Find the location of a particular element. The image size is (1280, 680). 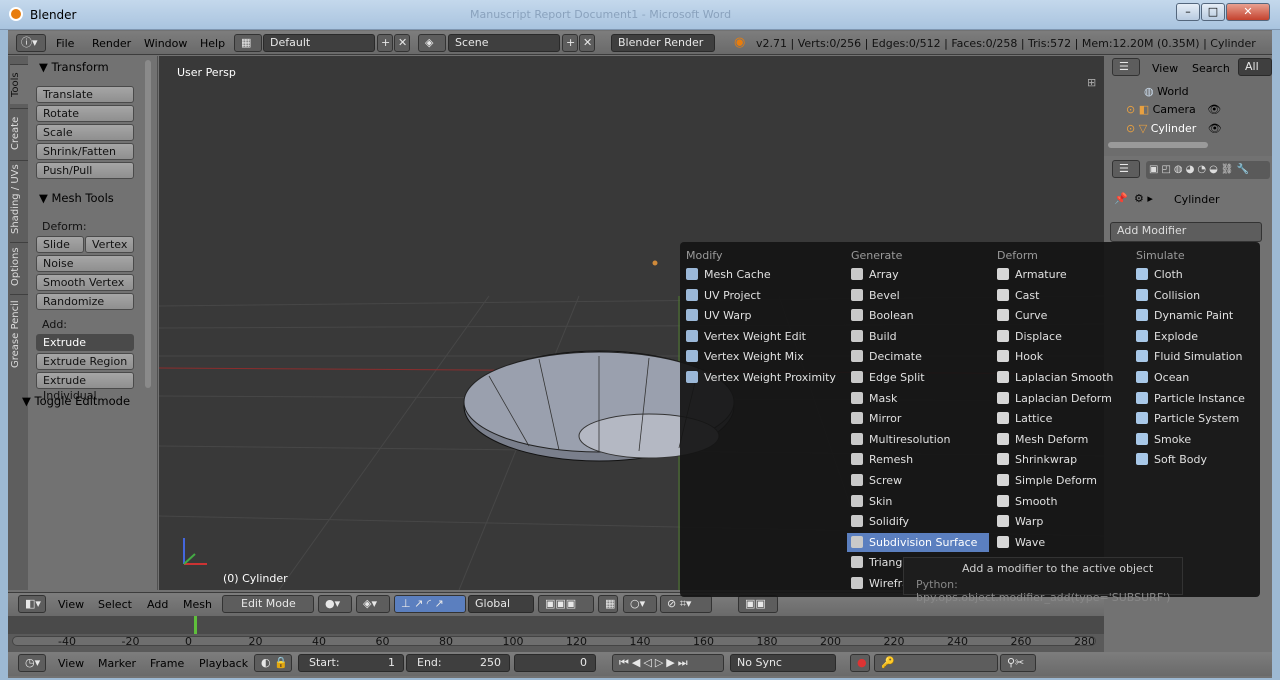

outliner-item-cylinder: ⊙ ▽ Cylinder 👁 is located at coordinates (1174, 131).